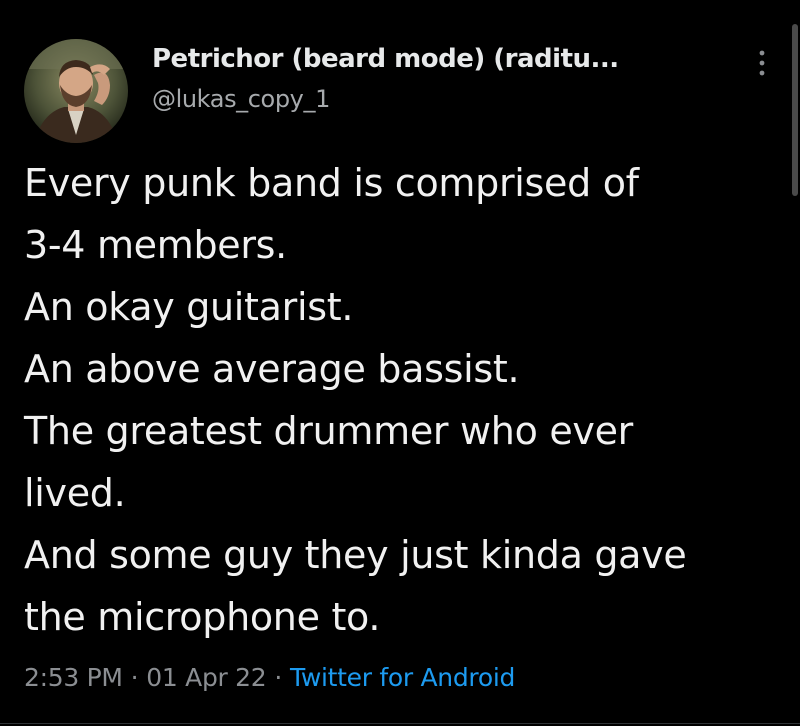  I want to click on tweet-line: The greatest drummer who ever, so click(328, 431).